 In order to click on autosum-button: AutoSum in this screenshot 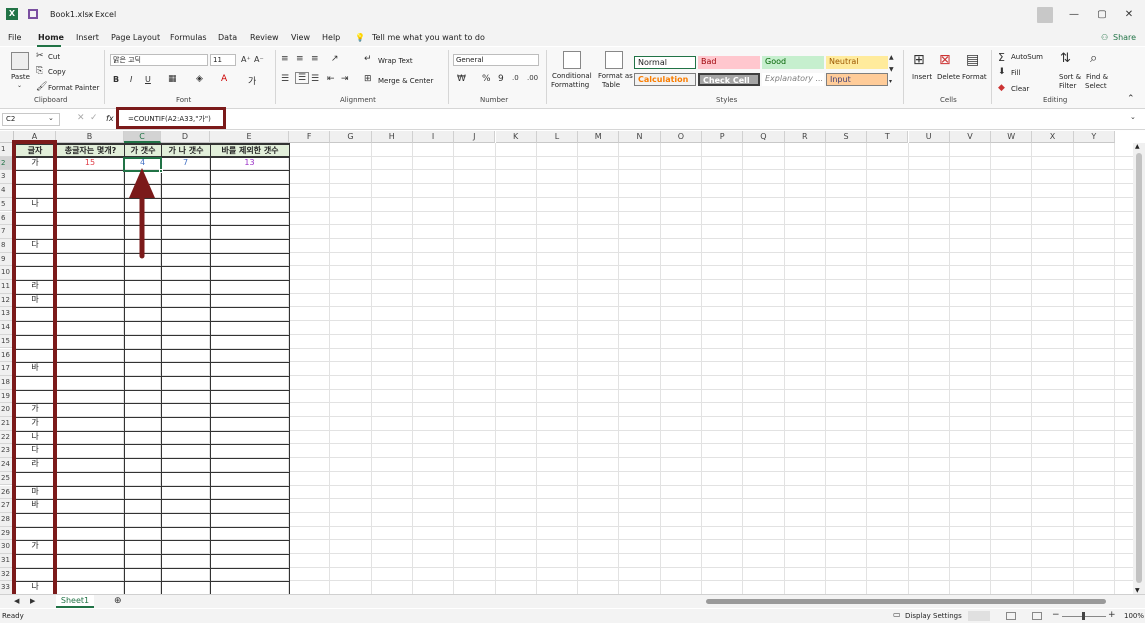, I will do `click(1027, 57)`.